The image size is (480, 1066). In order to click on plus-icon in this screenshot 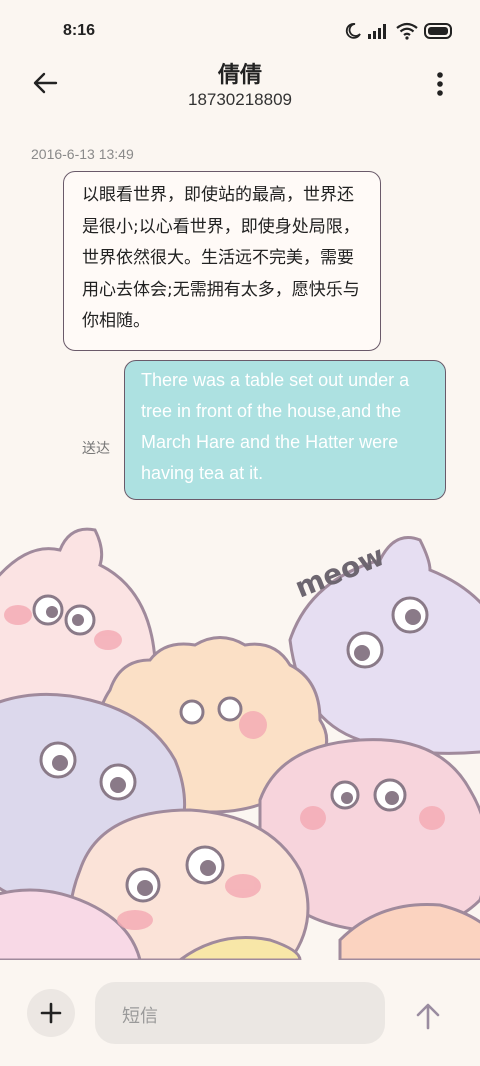, I will do `click(51, 1013)`.